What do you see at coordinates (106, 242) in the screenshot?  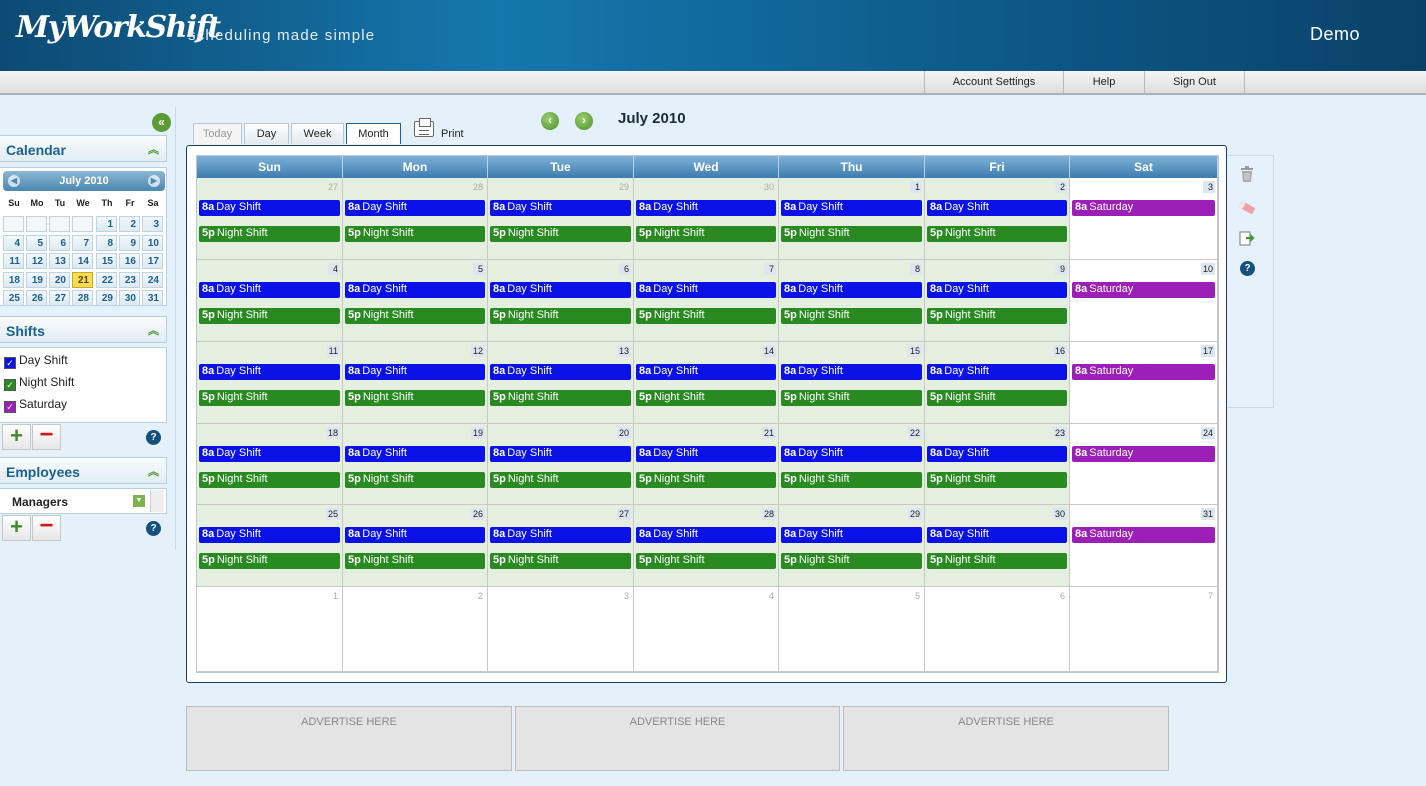 I see `mini-calendar-day: 8` at bounding box center [106, 242].